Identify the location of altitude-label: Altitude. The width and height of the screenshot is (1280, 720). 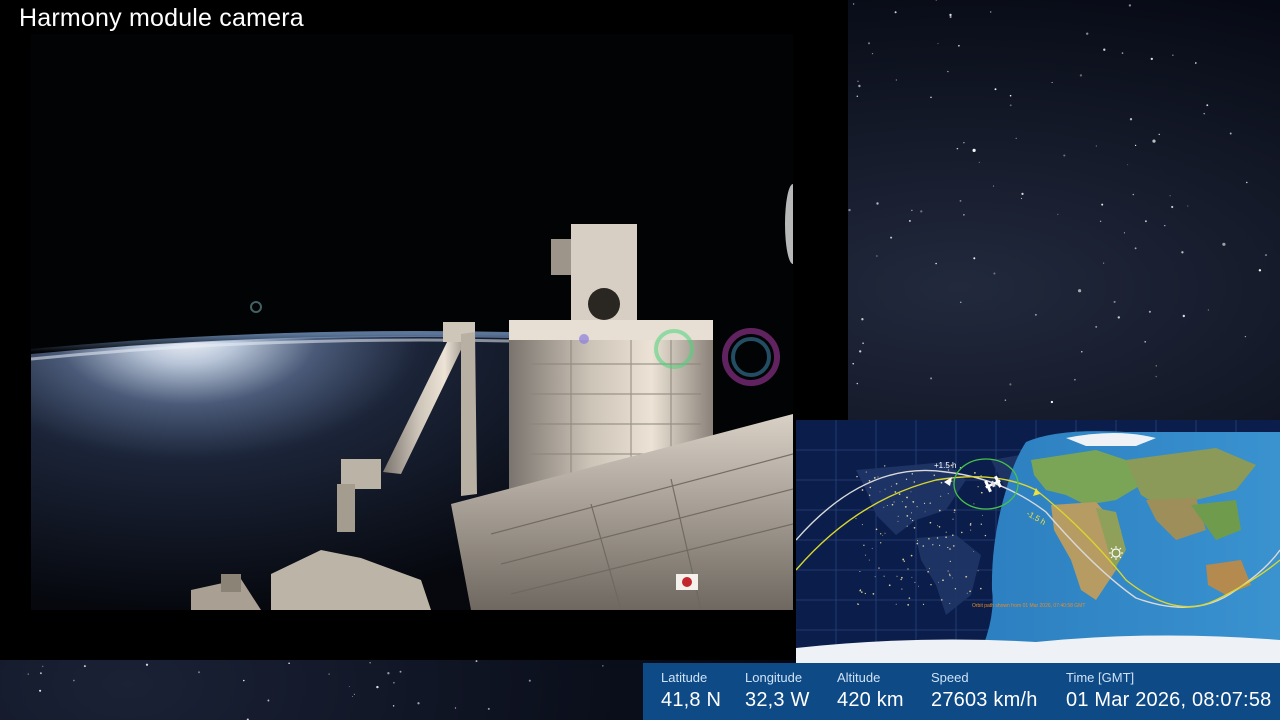
(859, 677).